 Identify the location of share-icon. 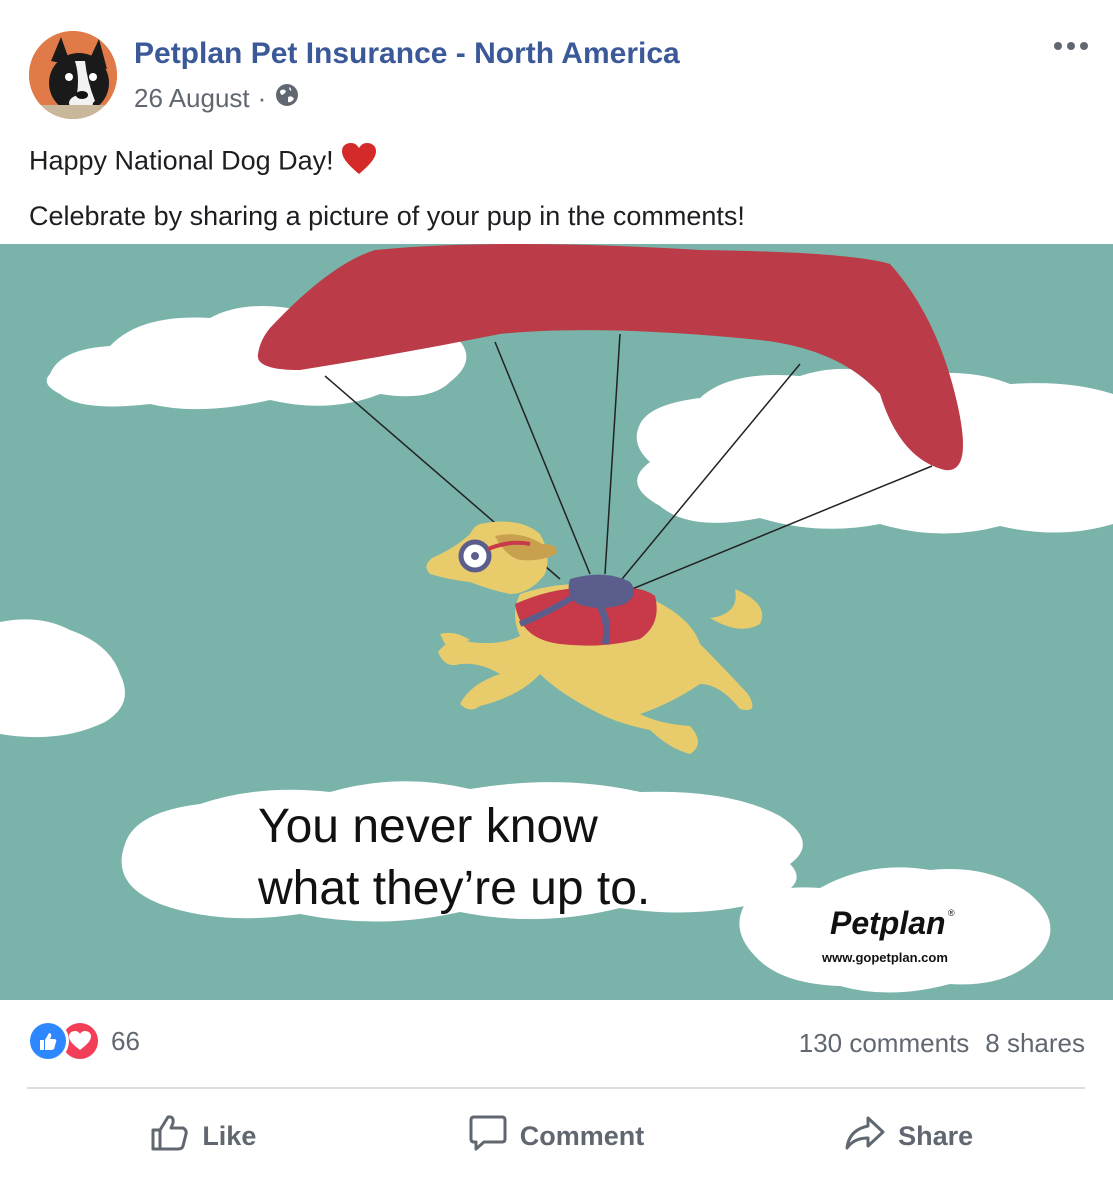
(865, 1136).